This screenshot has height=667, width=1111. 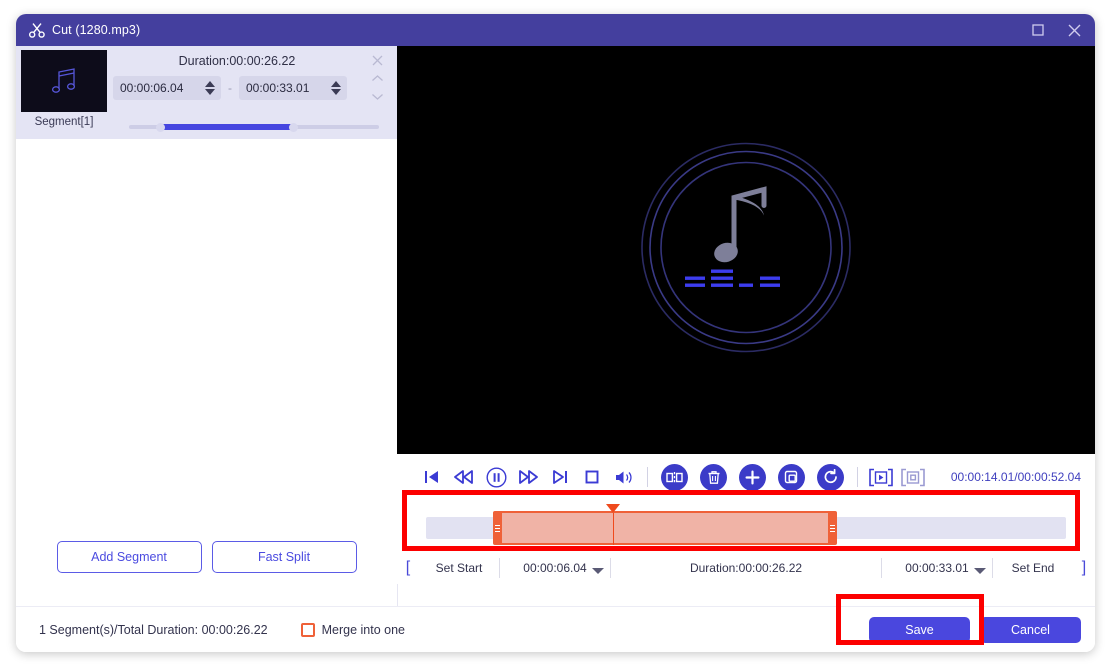 I want to click on close-icon, so click(x=1074, y=30).